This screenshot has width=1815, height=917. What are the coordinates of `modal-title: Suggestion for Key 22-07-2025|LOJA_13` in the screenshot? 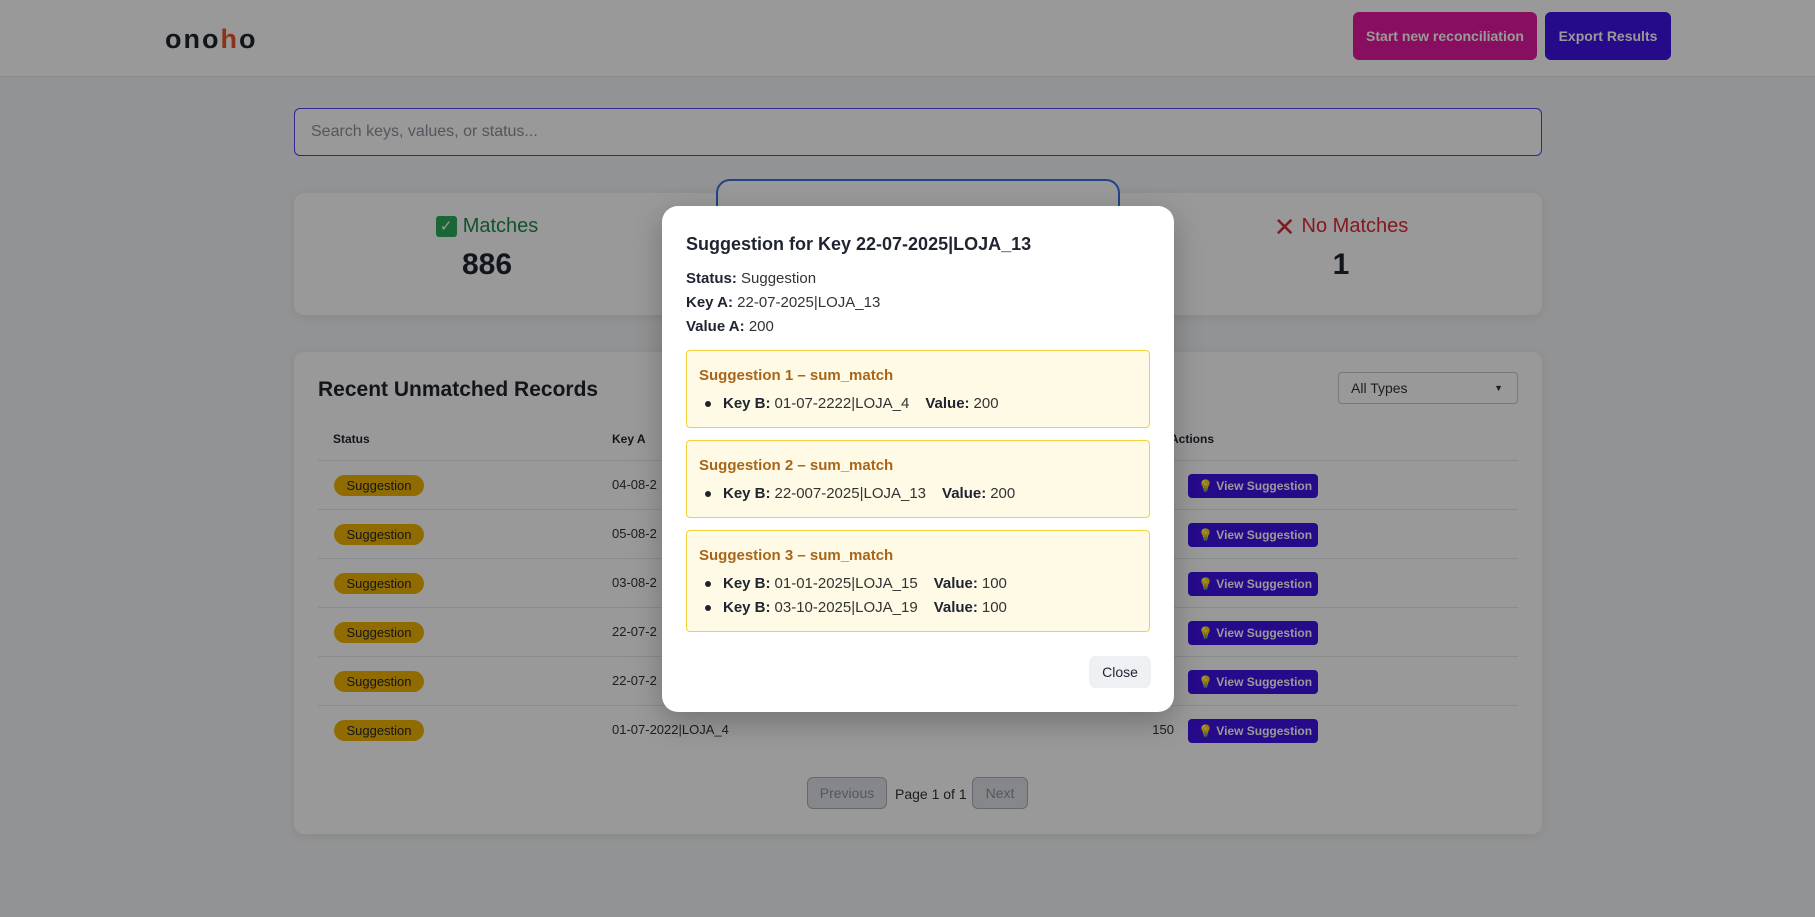 It's located at (859, 244).